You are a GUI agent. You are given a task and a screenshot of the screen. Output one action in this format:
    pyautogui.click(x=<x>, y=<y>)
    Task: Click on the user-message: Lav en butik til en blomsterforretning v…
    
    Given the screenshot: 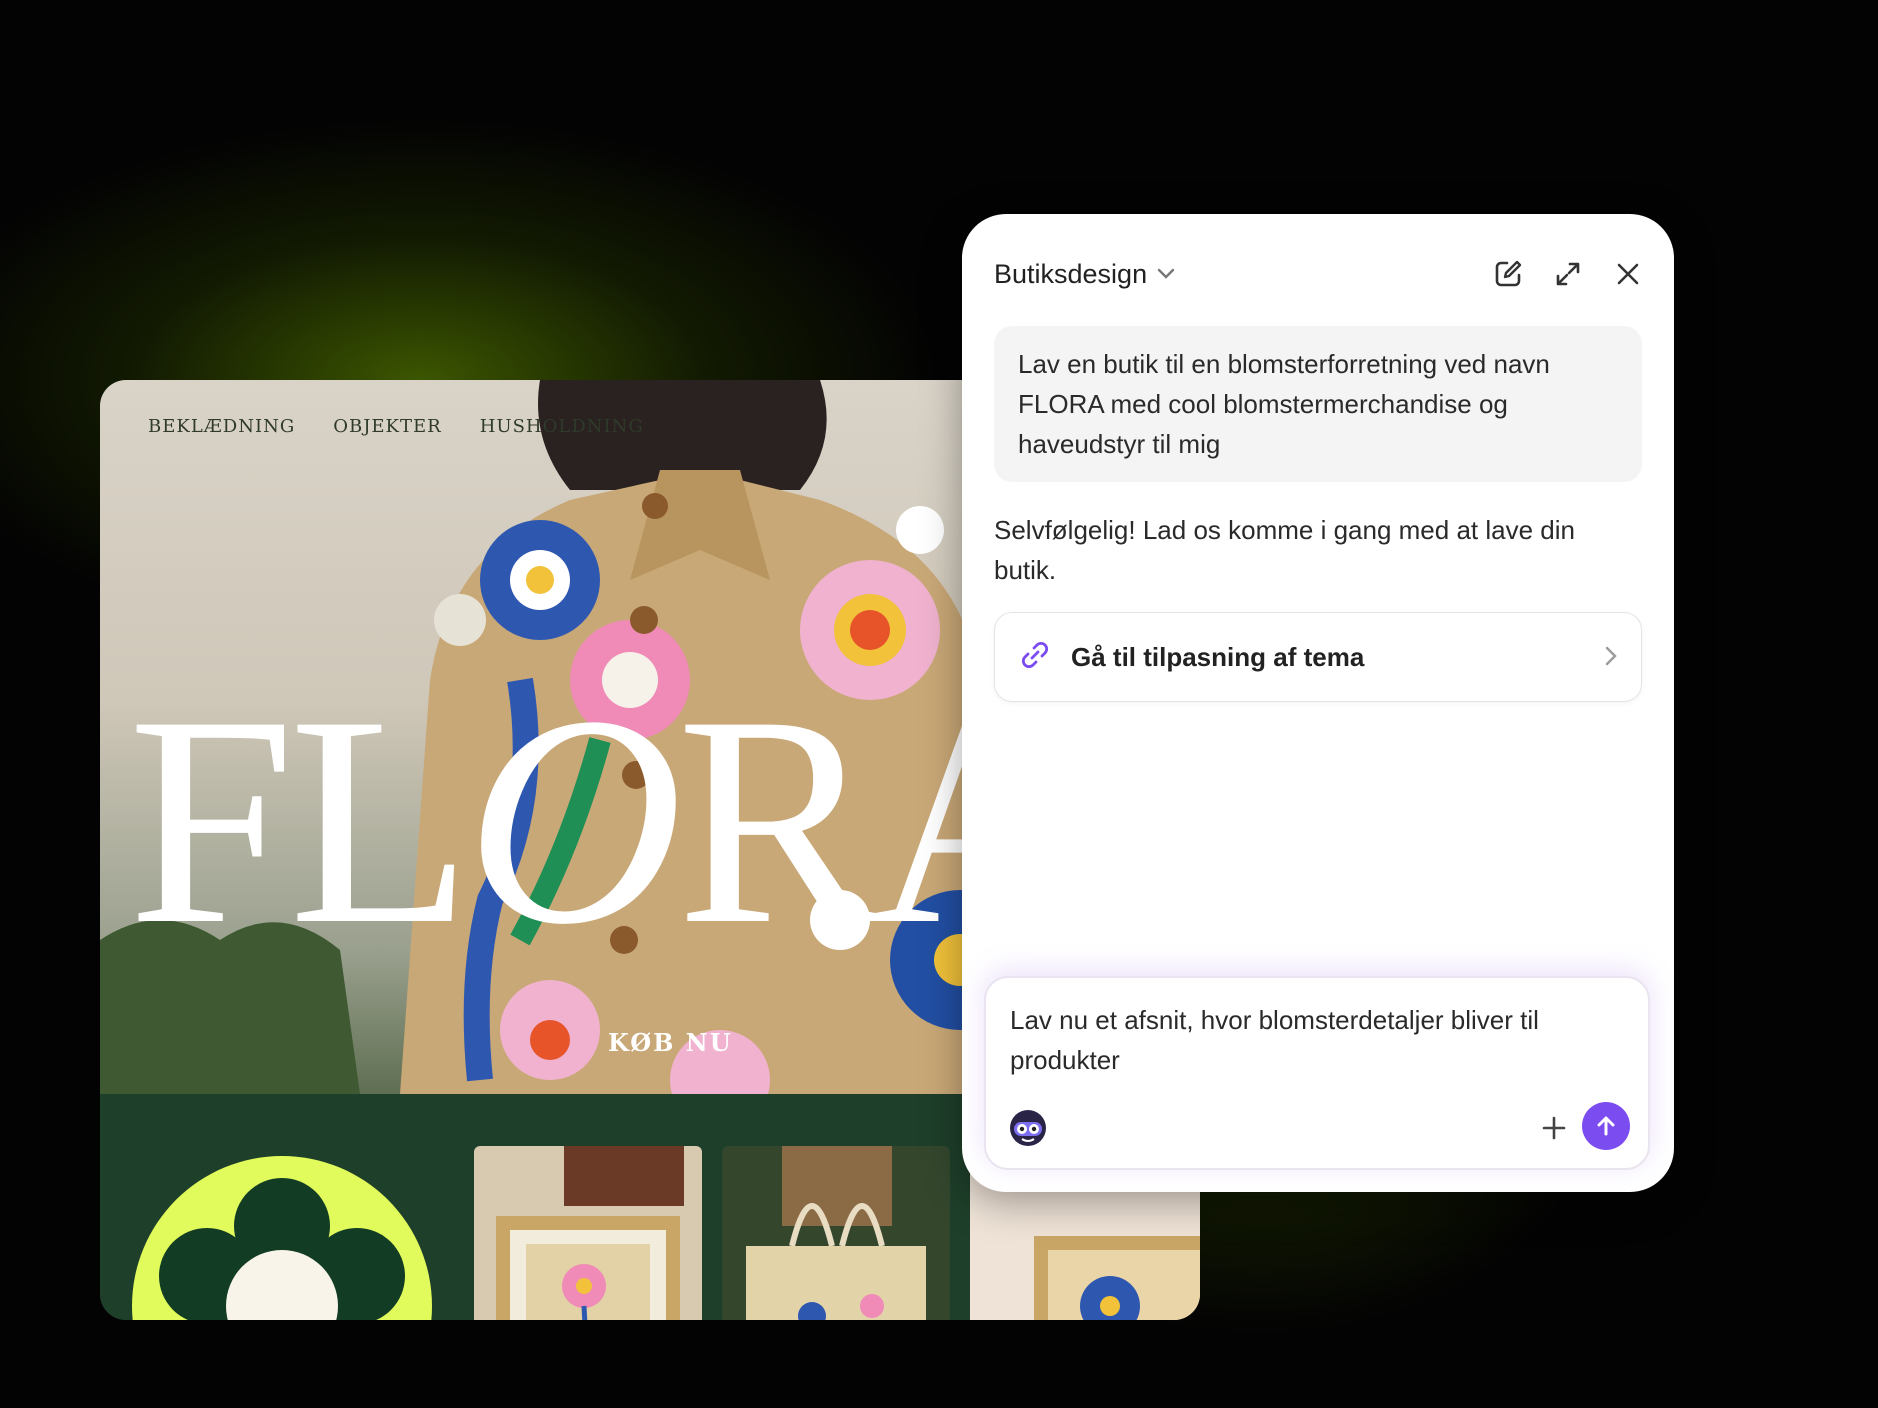 What is the action you would take?
    pyautogui.click(x=1318, y=404)
    